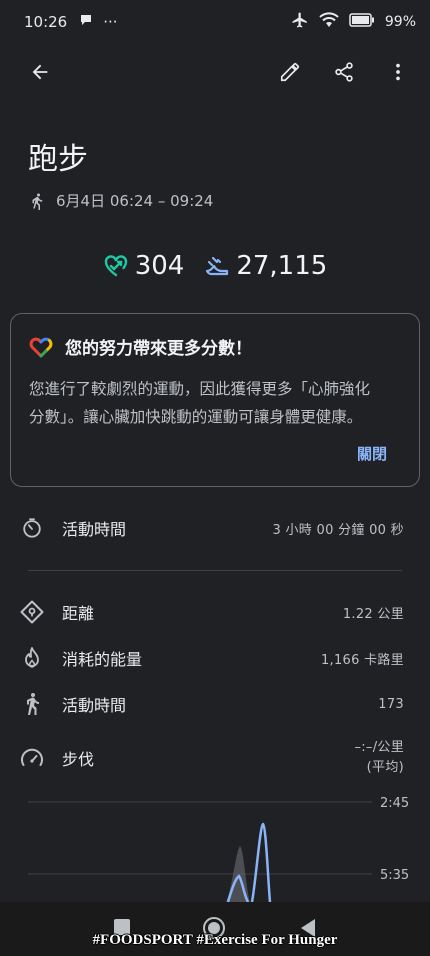  I want to click on stat-value: 1,166 卡路里, so click(362, 660).